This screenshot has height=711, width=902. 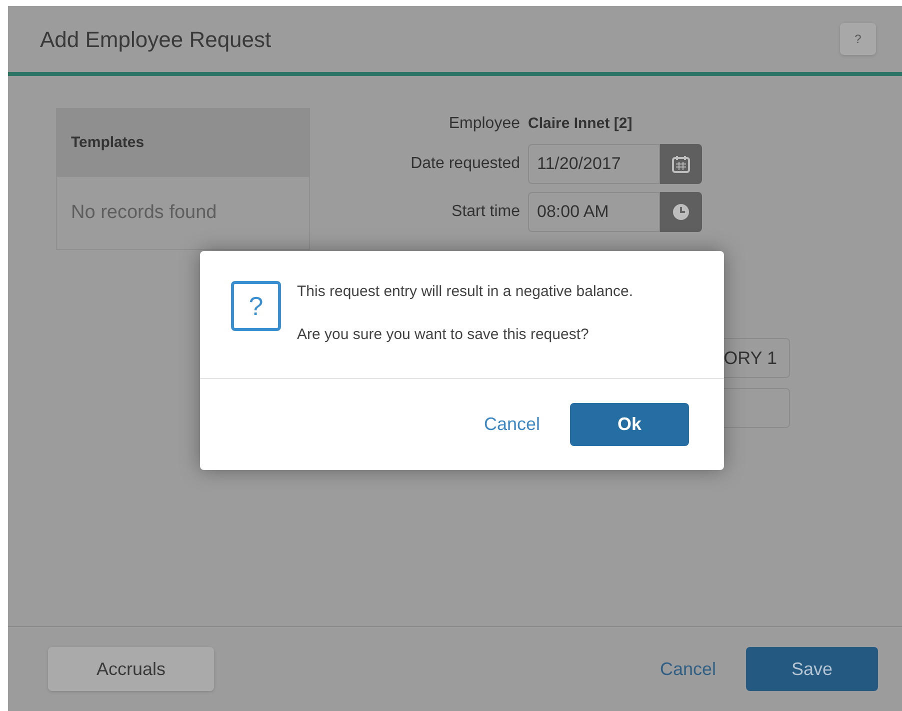 I want to click on dialog-message: This request entry will result in a negative balance., so click(x=465, y=292).